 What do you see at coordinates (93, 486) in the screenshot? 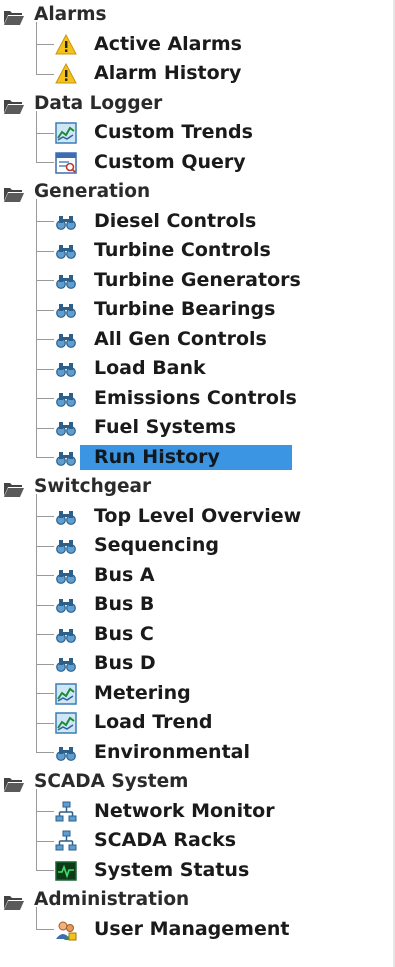
I see `tree-group-label: Switchgear` at bounding box center [93, 486].